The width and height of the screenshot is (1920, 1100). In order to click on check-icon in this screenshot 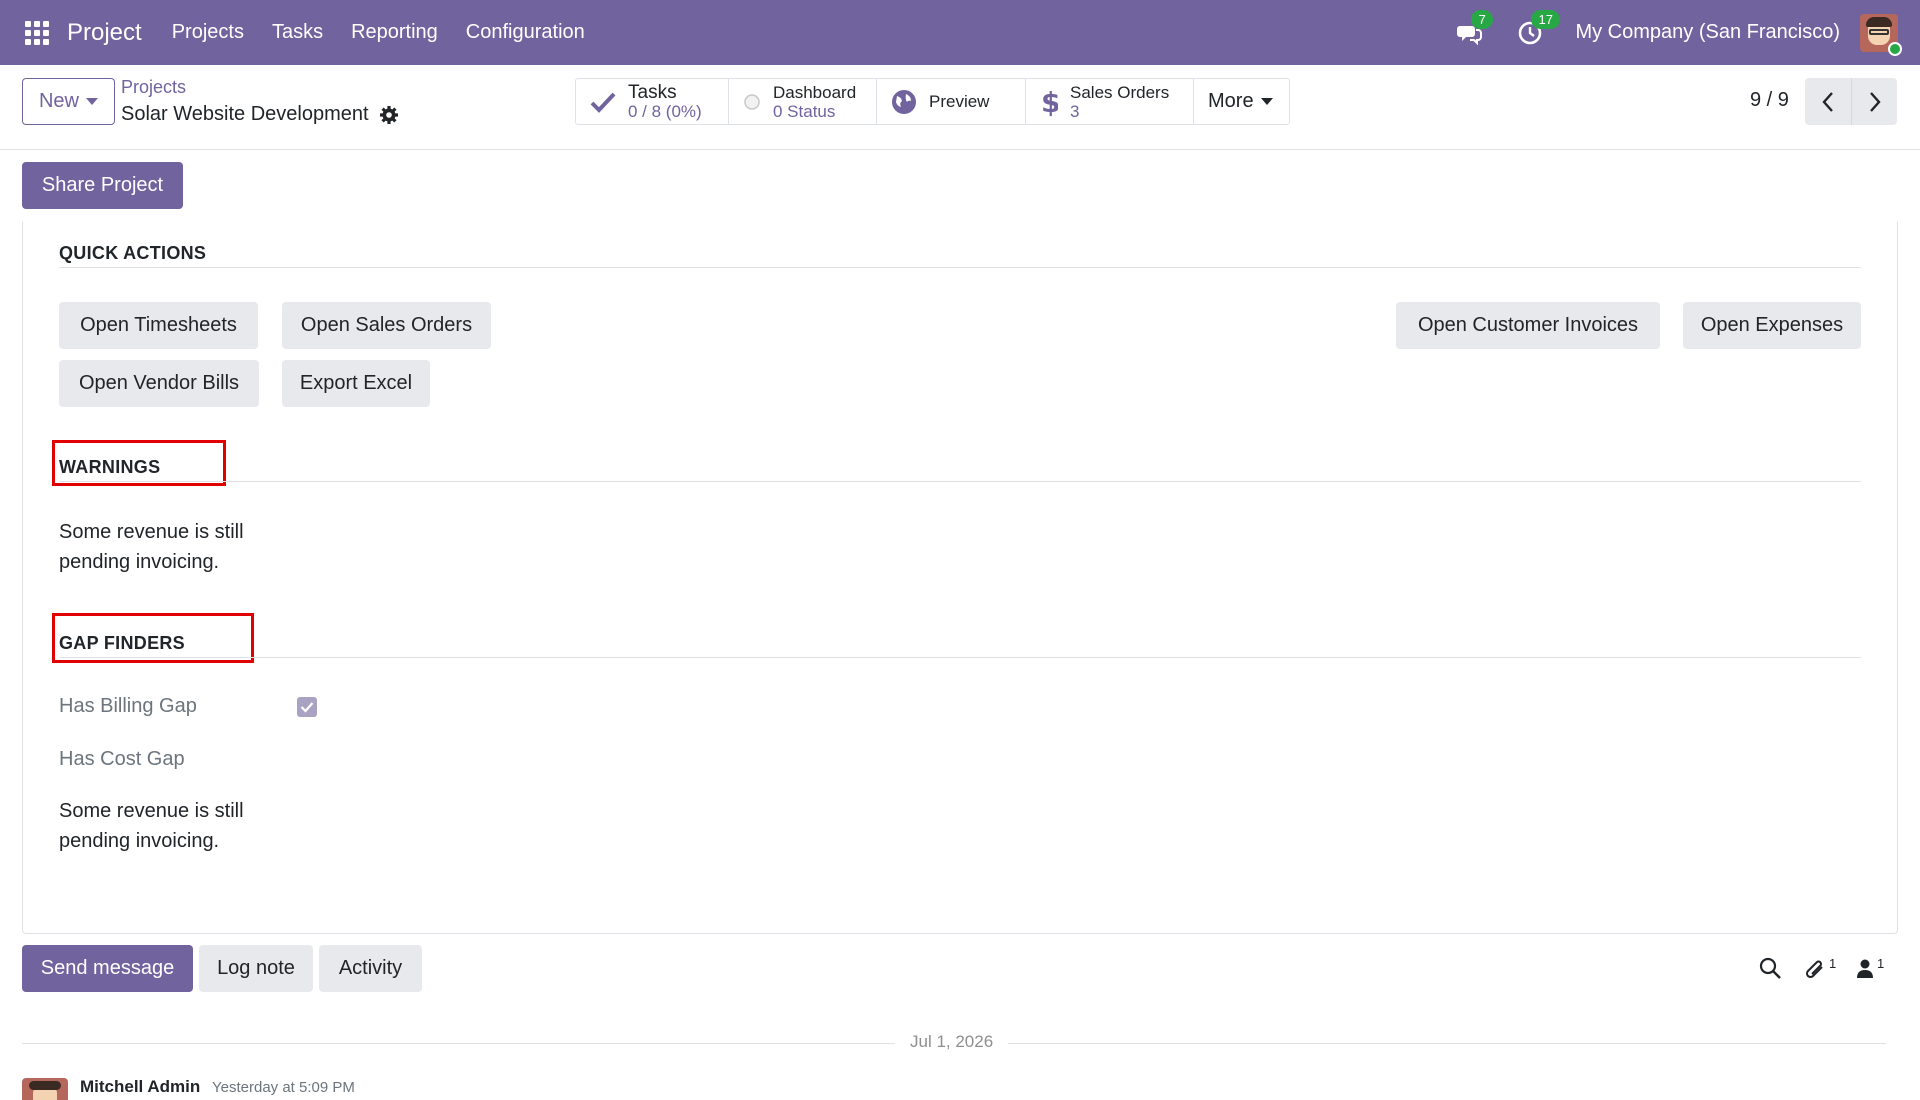, I will do `click(603, 102)`.